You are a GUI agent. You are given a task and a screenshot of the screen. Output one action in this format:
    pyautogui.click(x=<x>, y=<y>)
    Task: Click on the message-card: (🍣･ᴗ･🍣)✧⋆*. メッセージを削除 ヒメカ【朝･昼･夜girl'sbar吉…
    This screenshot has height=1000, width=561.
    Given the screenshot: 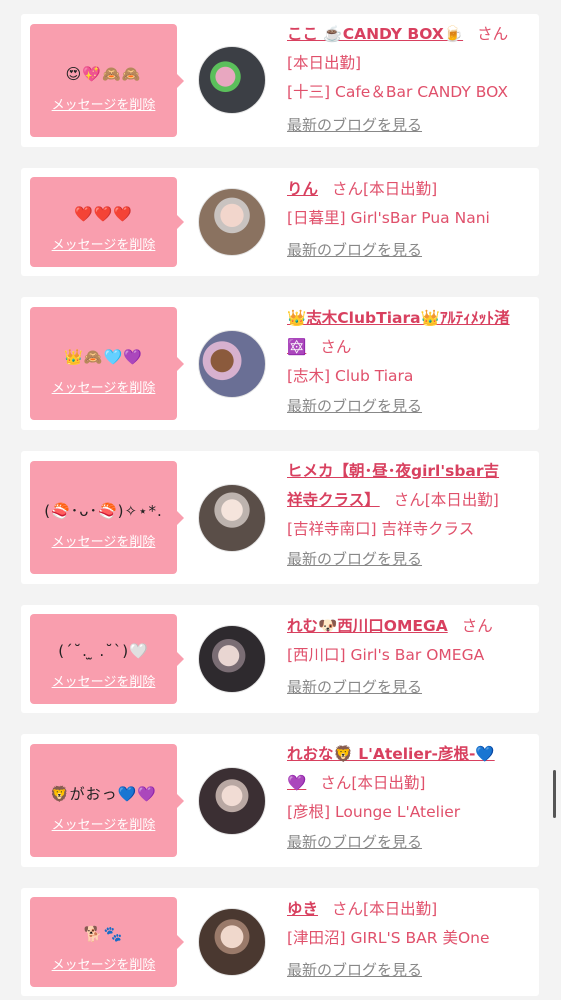 What is the action you would take?
    pyautogui.click(x=280, y=517)
    